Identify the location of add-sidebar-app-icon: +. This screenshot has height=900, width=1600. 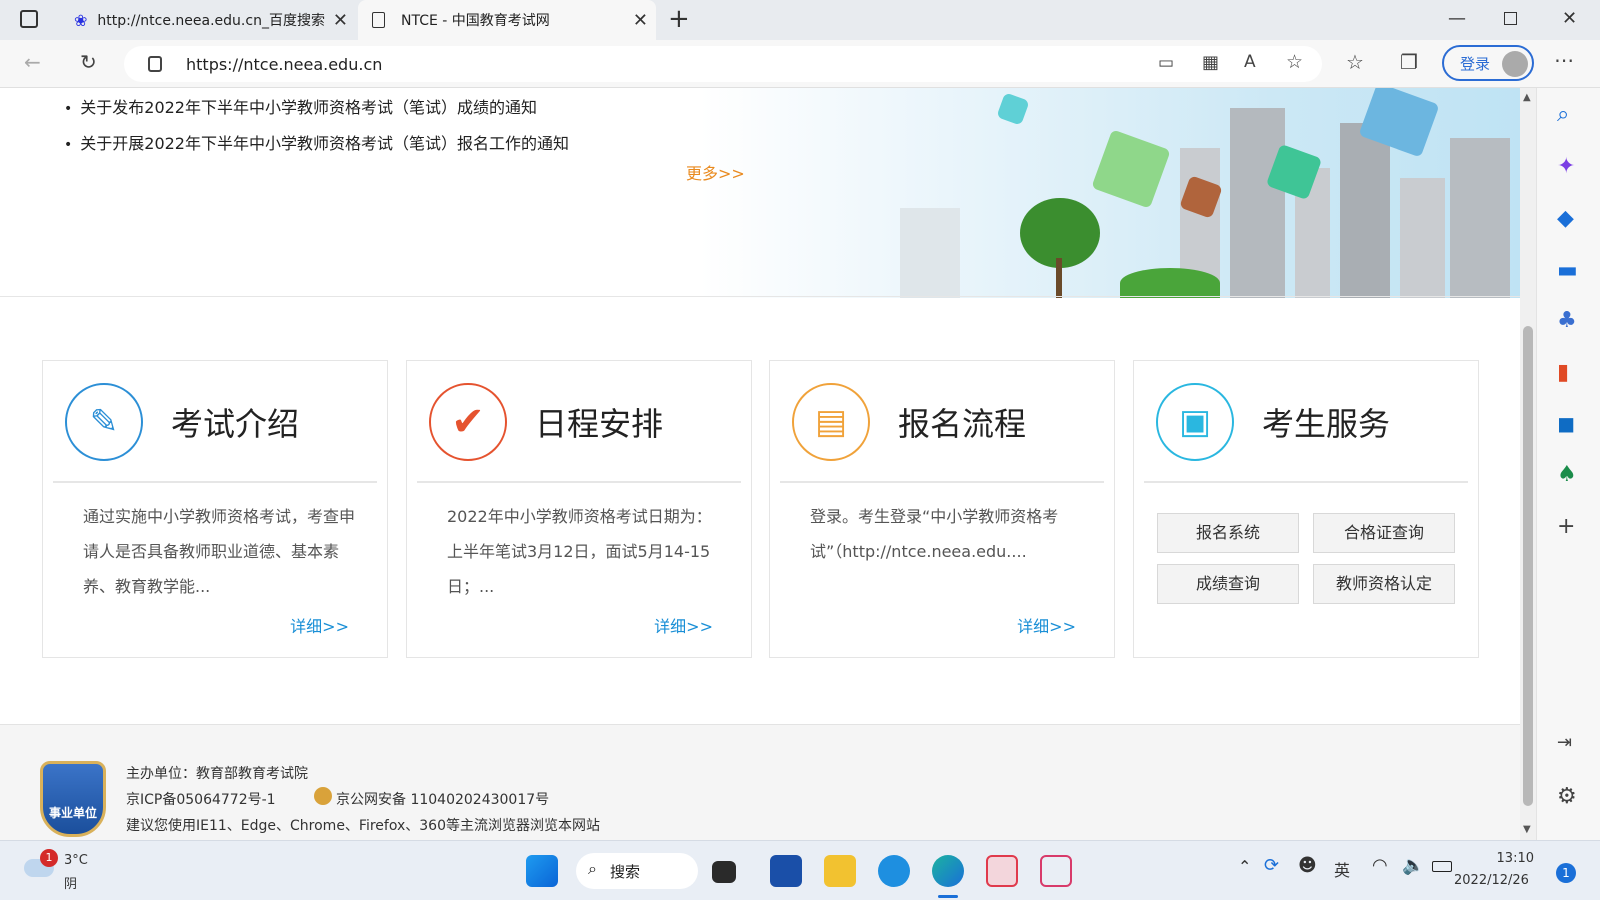
(1566, 526).